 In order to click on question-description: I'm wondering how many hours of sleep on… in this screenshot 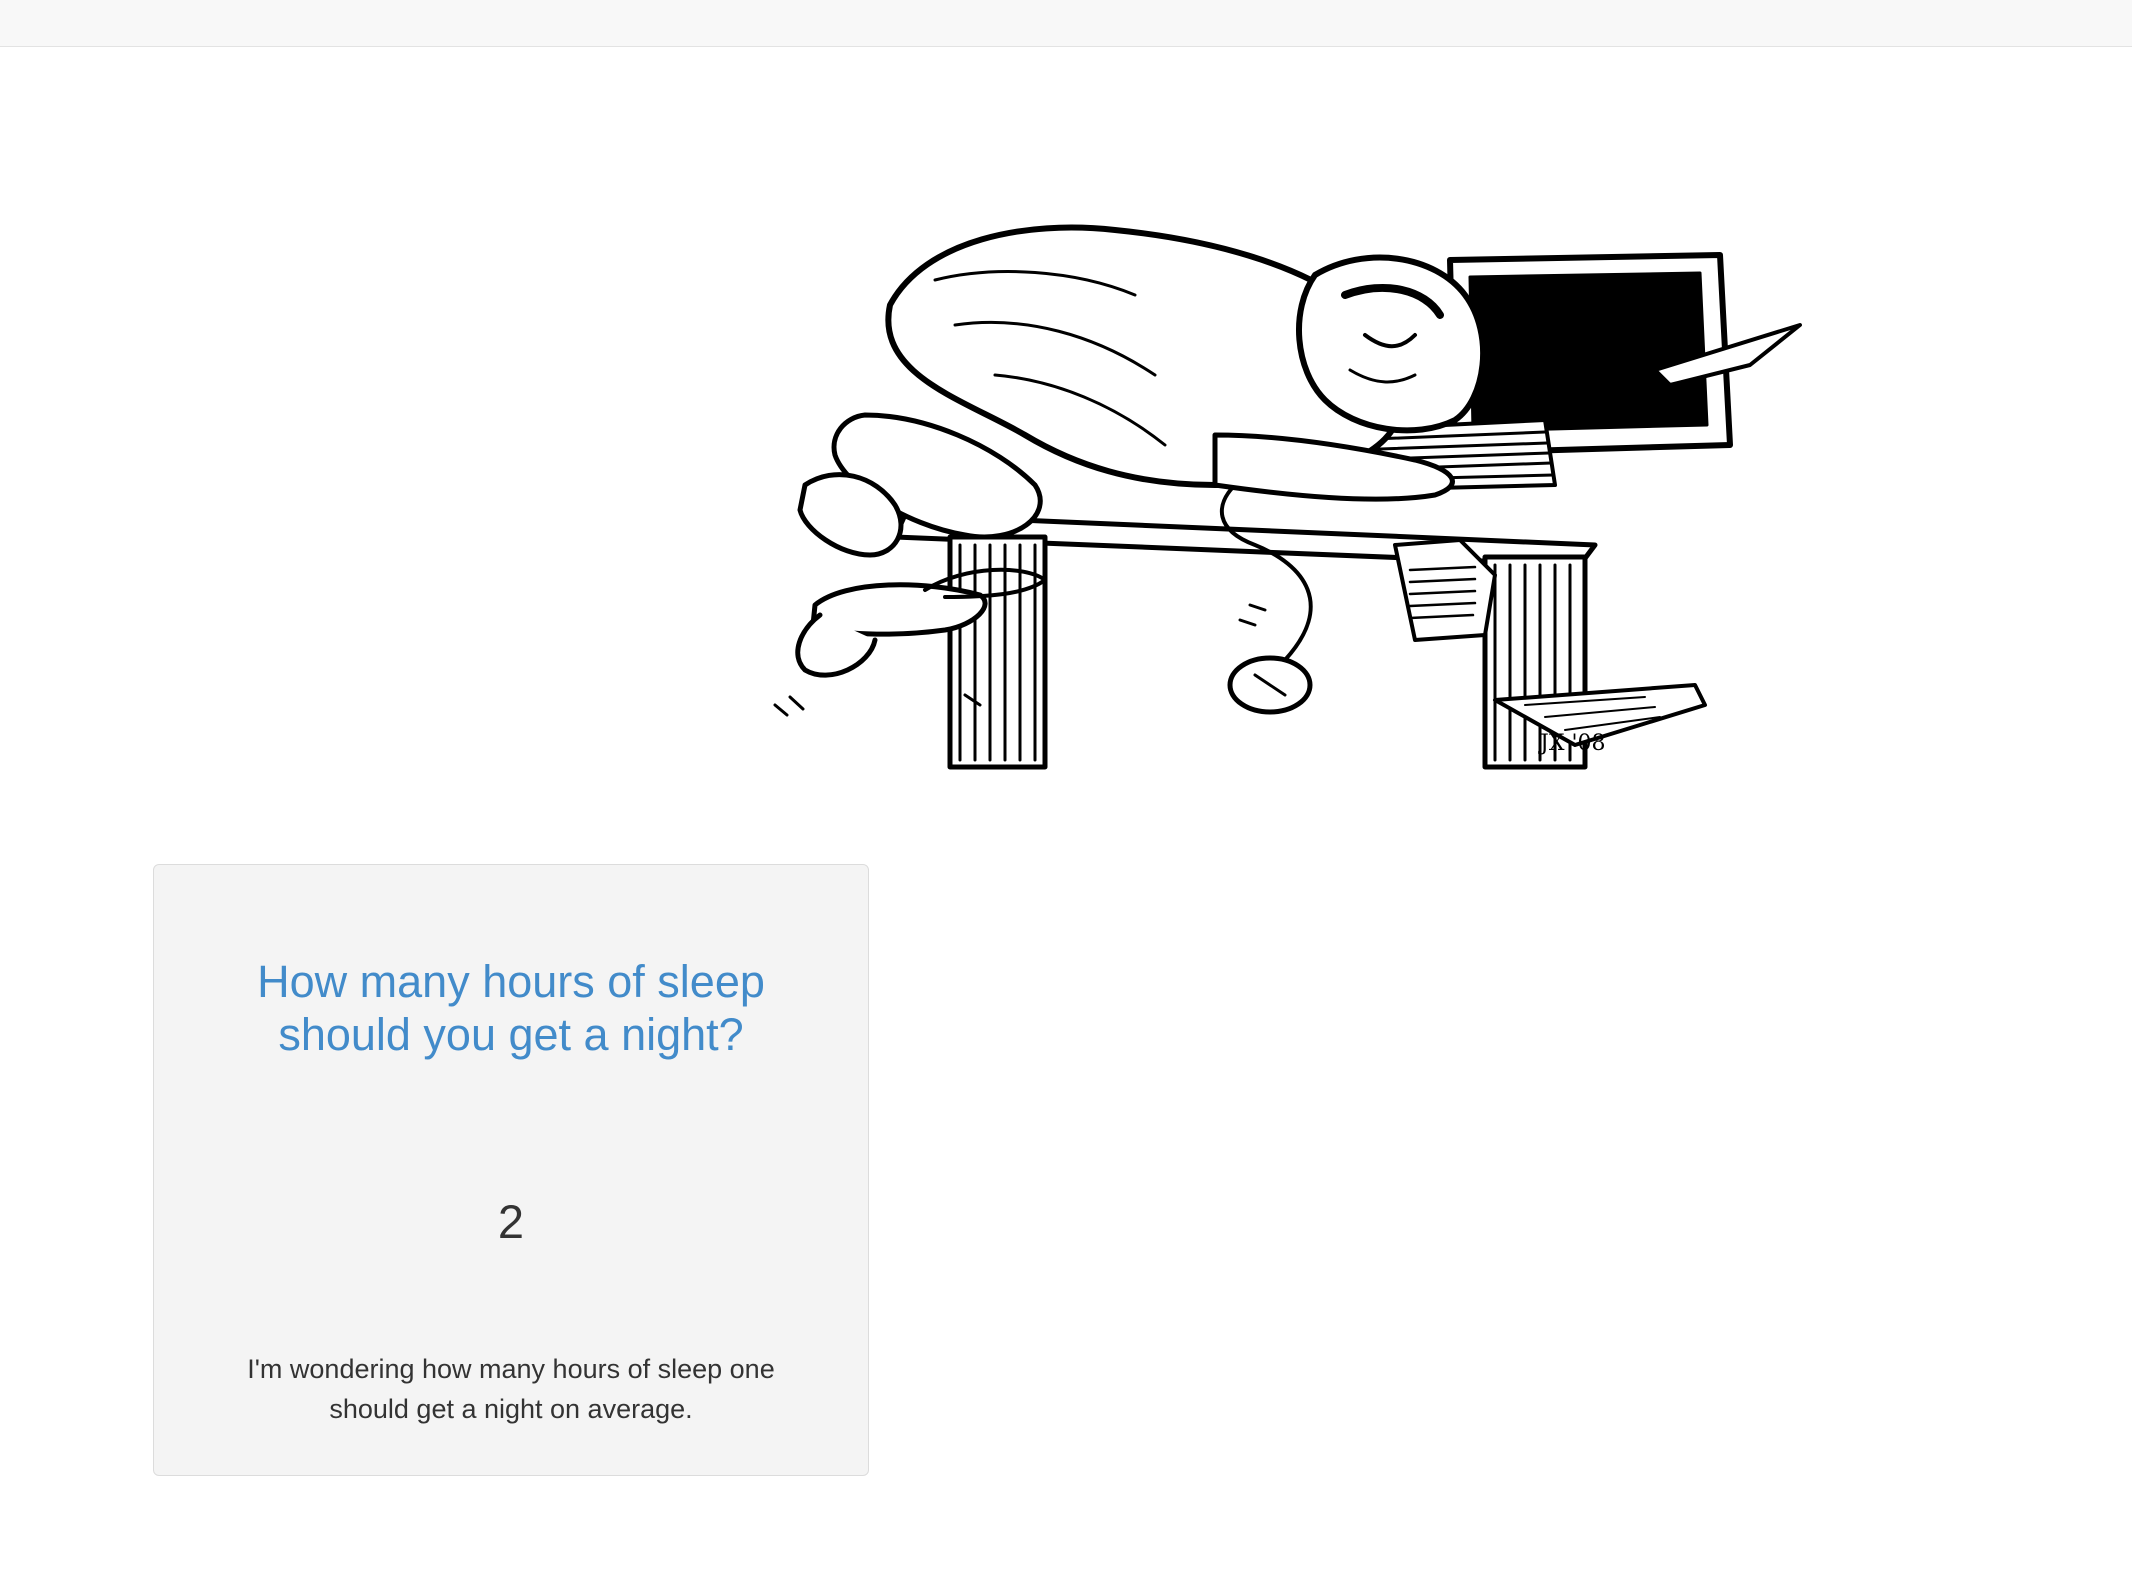, I will do `click(511, 1389)`.